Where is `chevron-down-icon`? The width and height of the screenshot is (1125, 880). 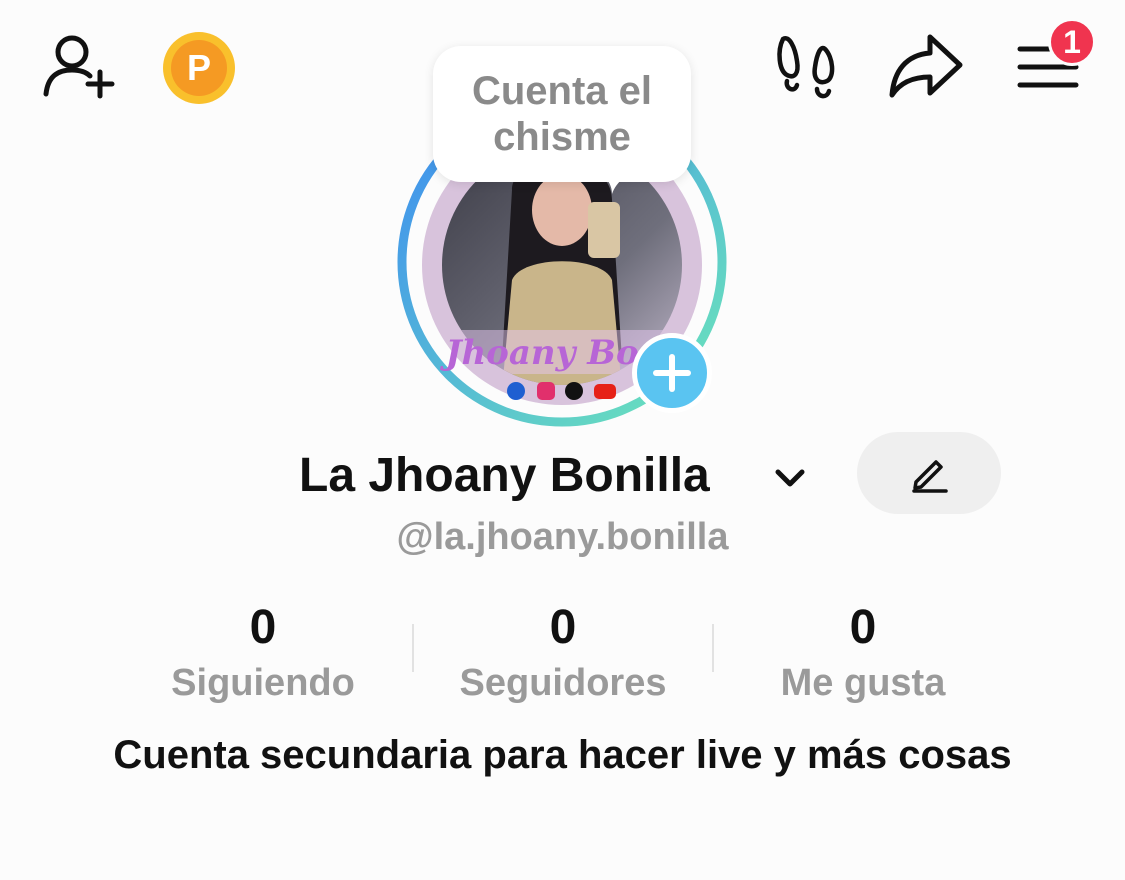 chevron-down-icon is located at coordinates (790, 478).